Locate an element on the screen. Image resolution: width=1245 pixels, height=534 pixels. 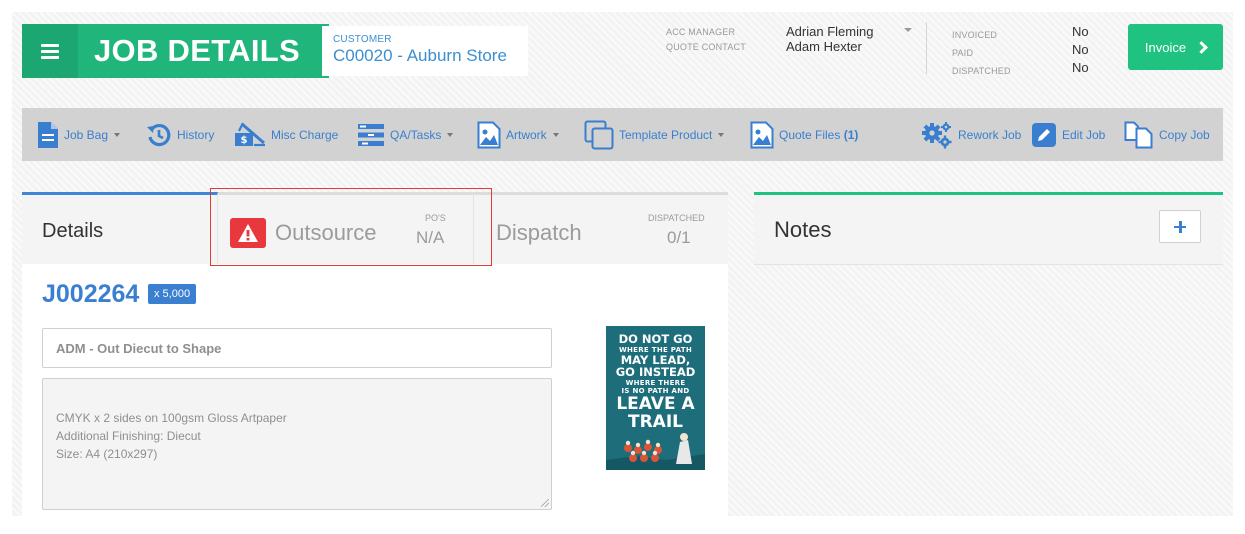
tab-outsource: Outsource PO'S N/A is located at coordinates (346, 228).